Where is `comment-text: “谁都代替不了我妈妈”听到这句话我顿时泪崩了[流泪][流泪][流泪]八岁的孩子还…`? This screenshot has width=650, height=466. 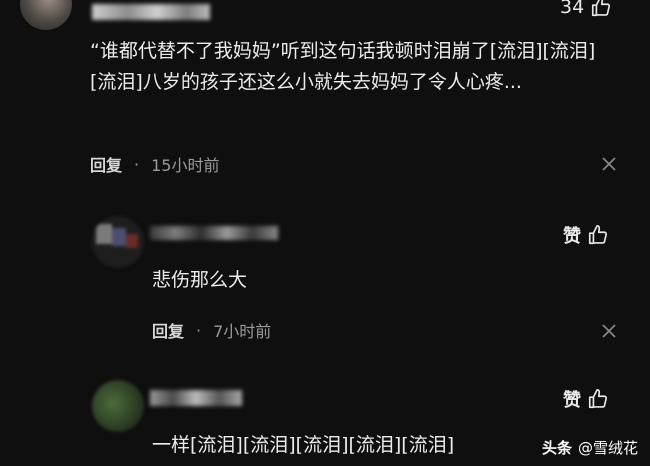
comment-text: “谁都代替不了我妈妈”听到这句话我顿时泪崩了[流泪][流泪][流泪]八岁的孩子还… is located at coordinates (343, 66).